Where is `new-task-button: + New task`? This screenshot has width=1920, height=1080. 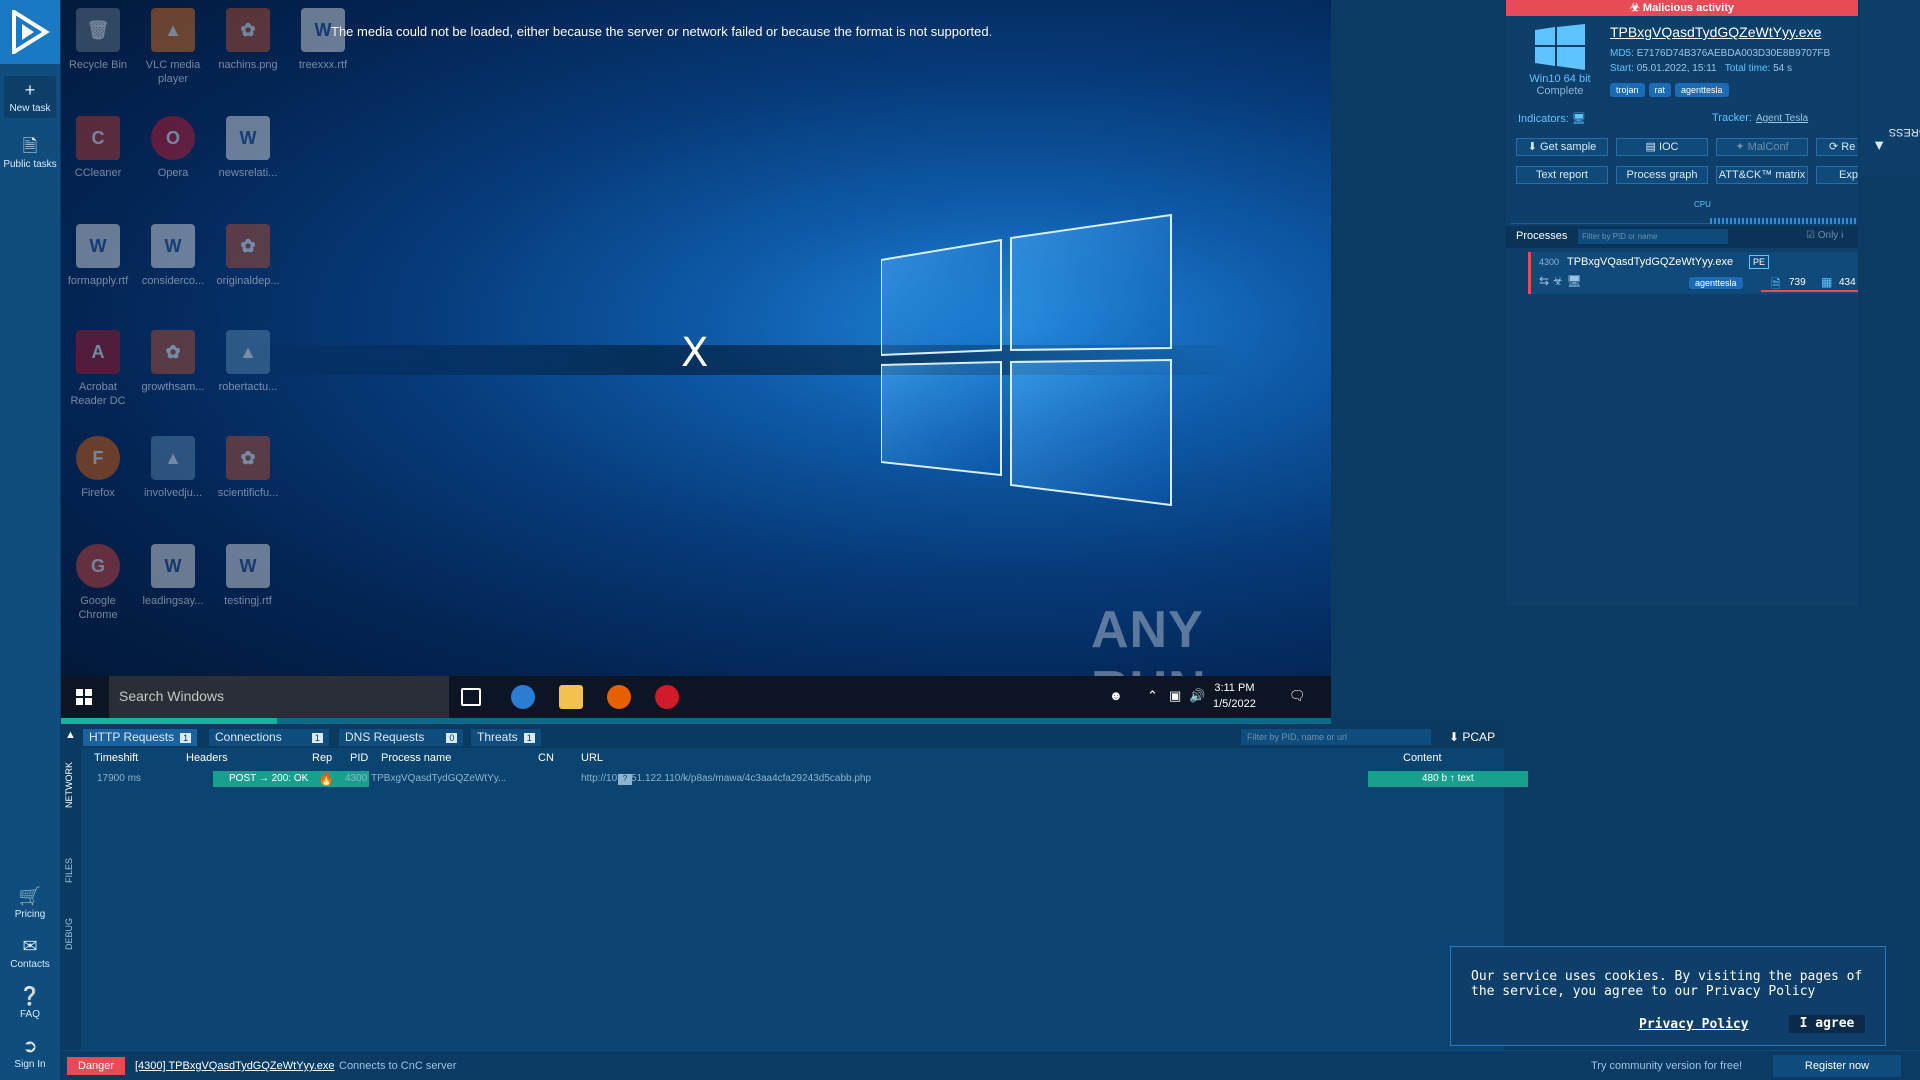 new-task-button: + New task is located at coordinates (30, 97).